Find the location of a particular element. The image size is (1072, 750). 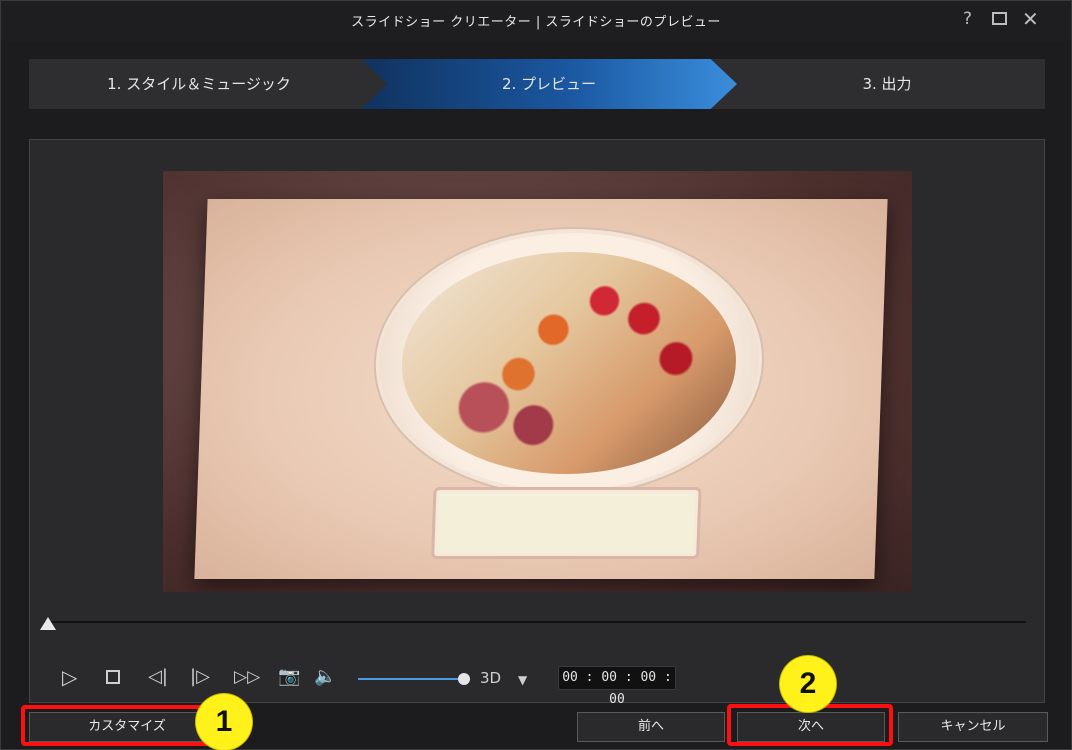

step-preview: 2. プレビュー is located at coordinates (549, 84).